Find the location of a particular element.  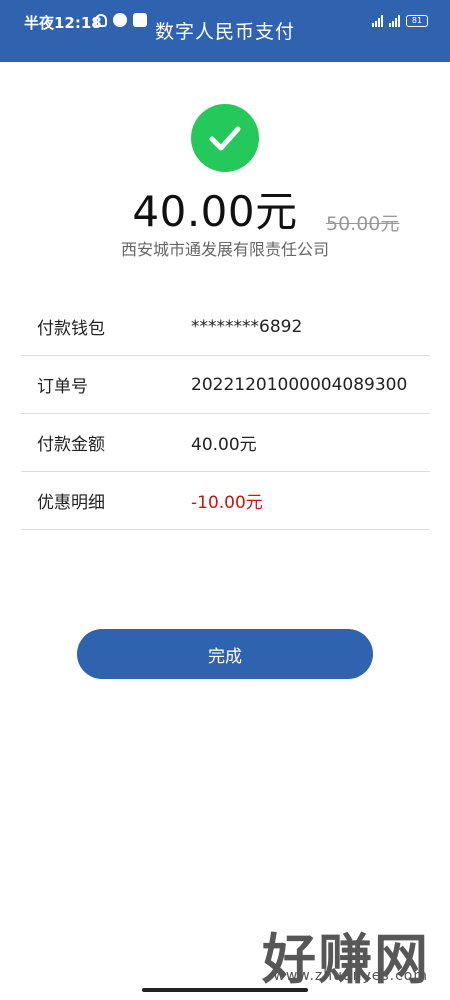

detail-row-payment-amount: 付款金额 40.00元 is located at coordinates (225, 443).